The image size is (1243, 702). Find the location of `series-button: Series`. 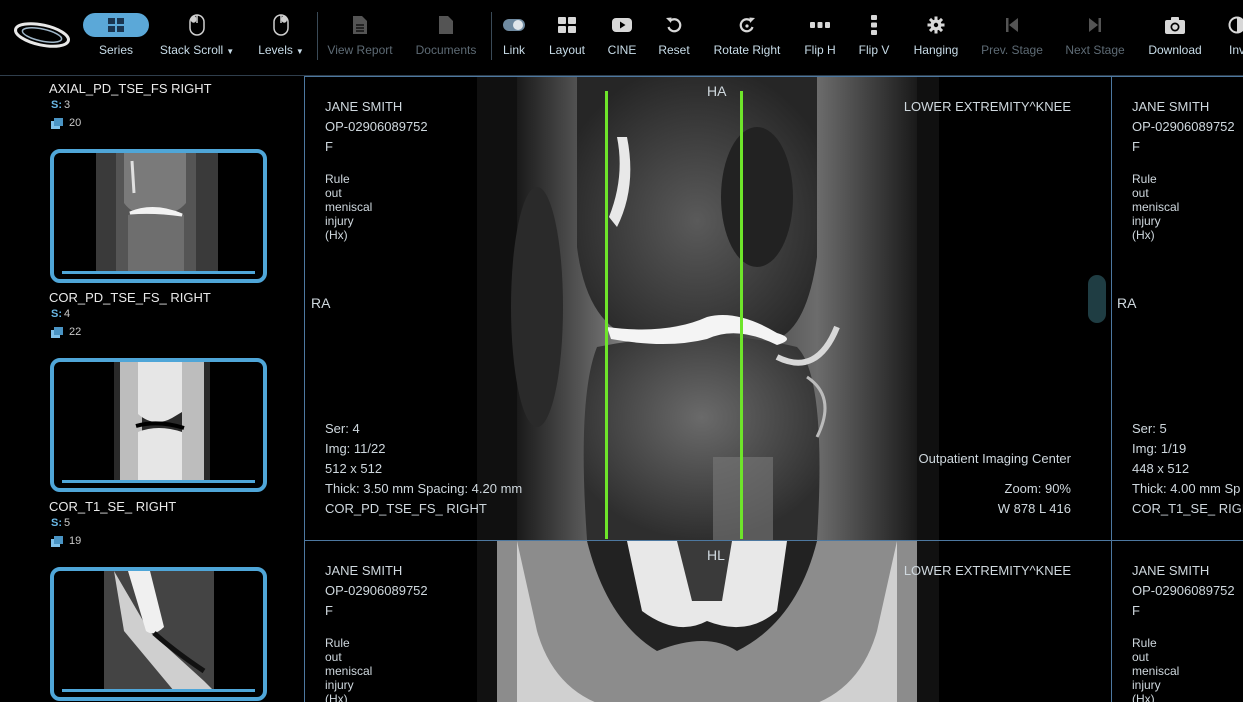

series-button: Series is located at coordinates (116, 38).